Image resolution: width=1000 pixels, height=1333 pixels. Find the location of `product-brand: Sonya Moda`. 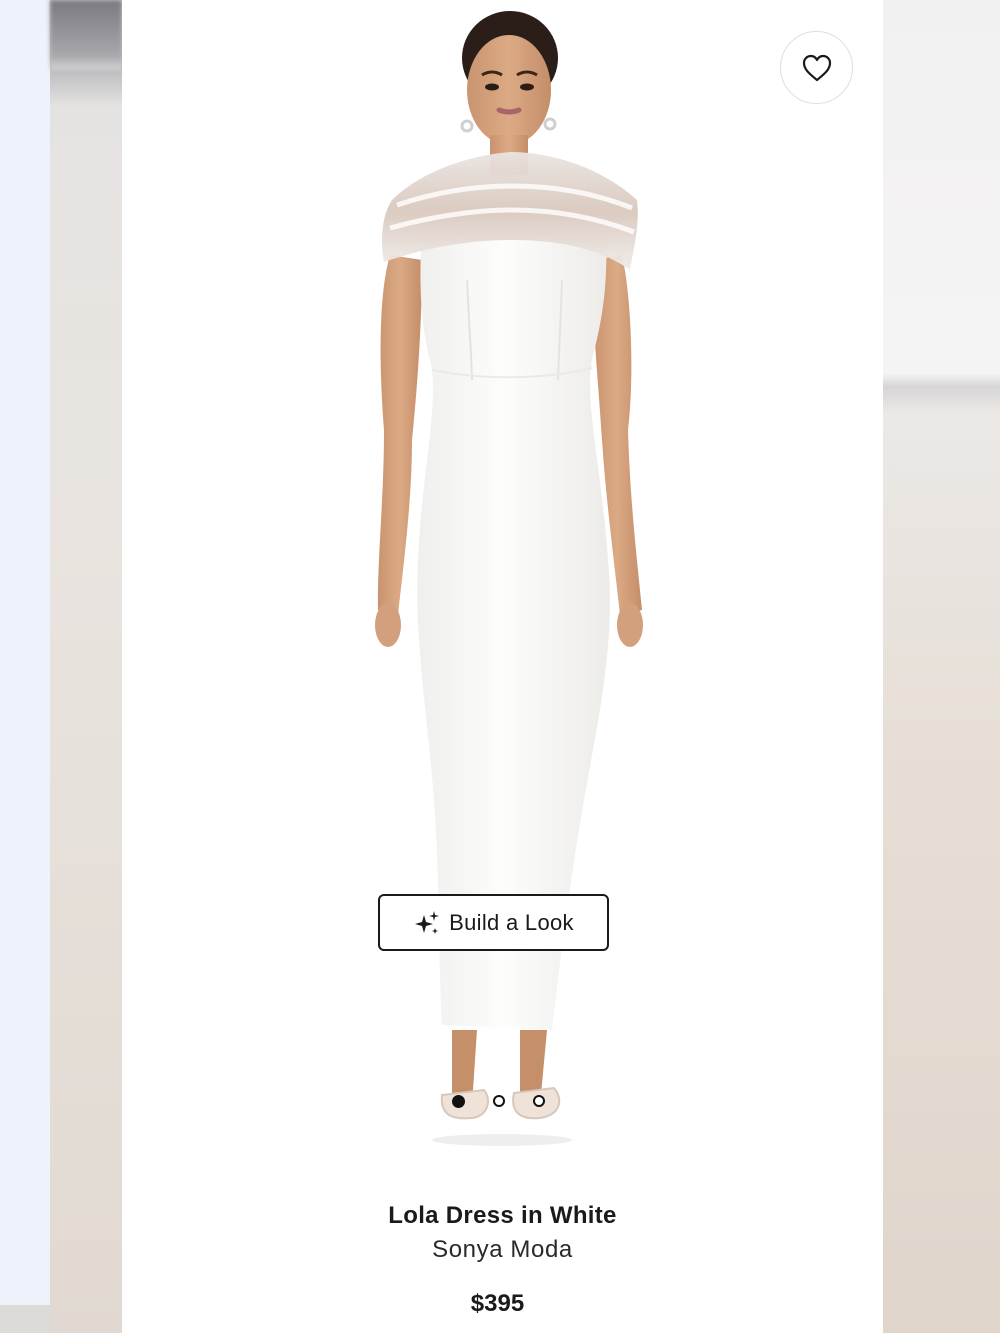

product-brand: Sonya Moda is located at coordinates (502, 1250).